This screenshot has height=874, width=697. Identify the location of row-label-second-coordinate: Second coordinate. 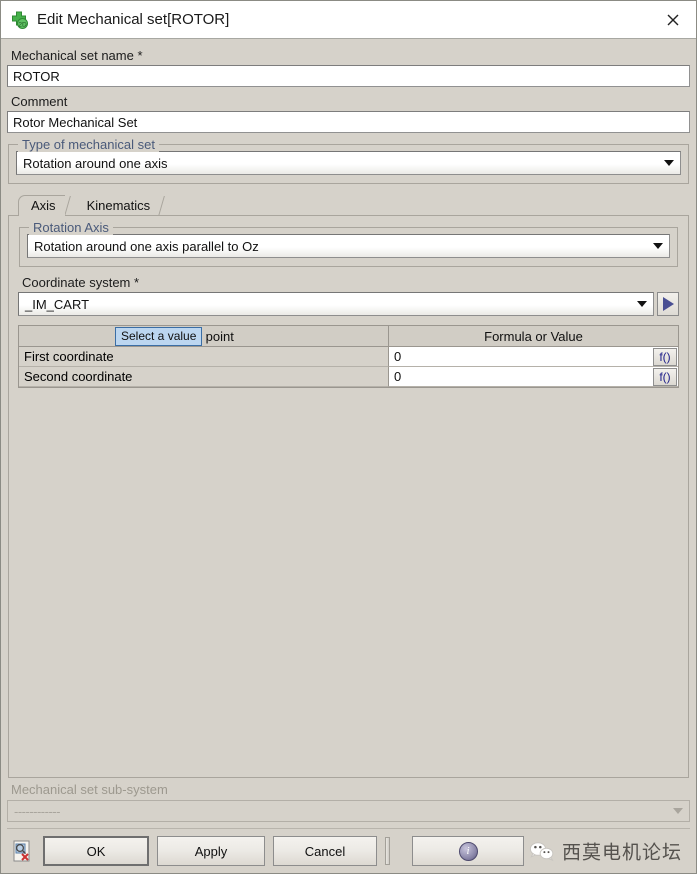
(204, 377).